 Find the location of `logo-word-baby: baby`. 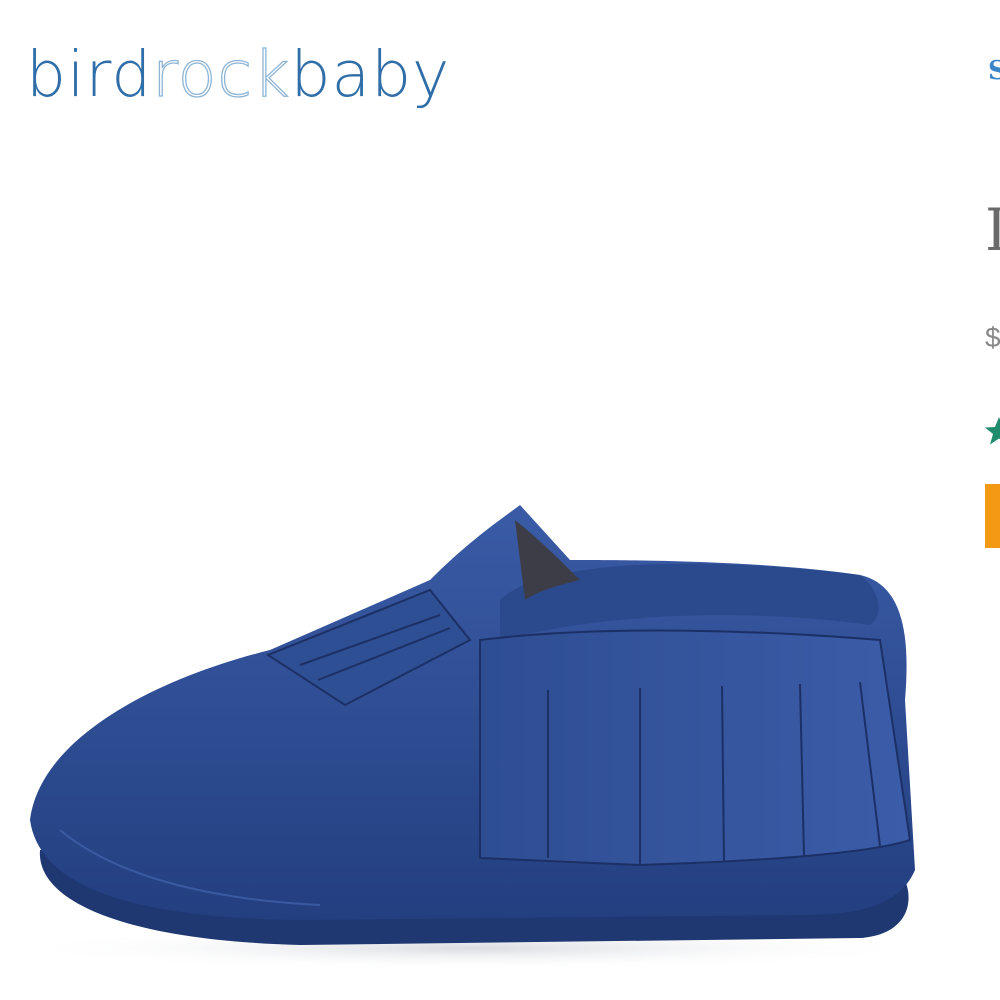

logo-word-baby: baby is located at coordinates (370, 74).